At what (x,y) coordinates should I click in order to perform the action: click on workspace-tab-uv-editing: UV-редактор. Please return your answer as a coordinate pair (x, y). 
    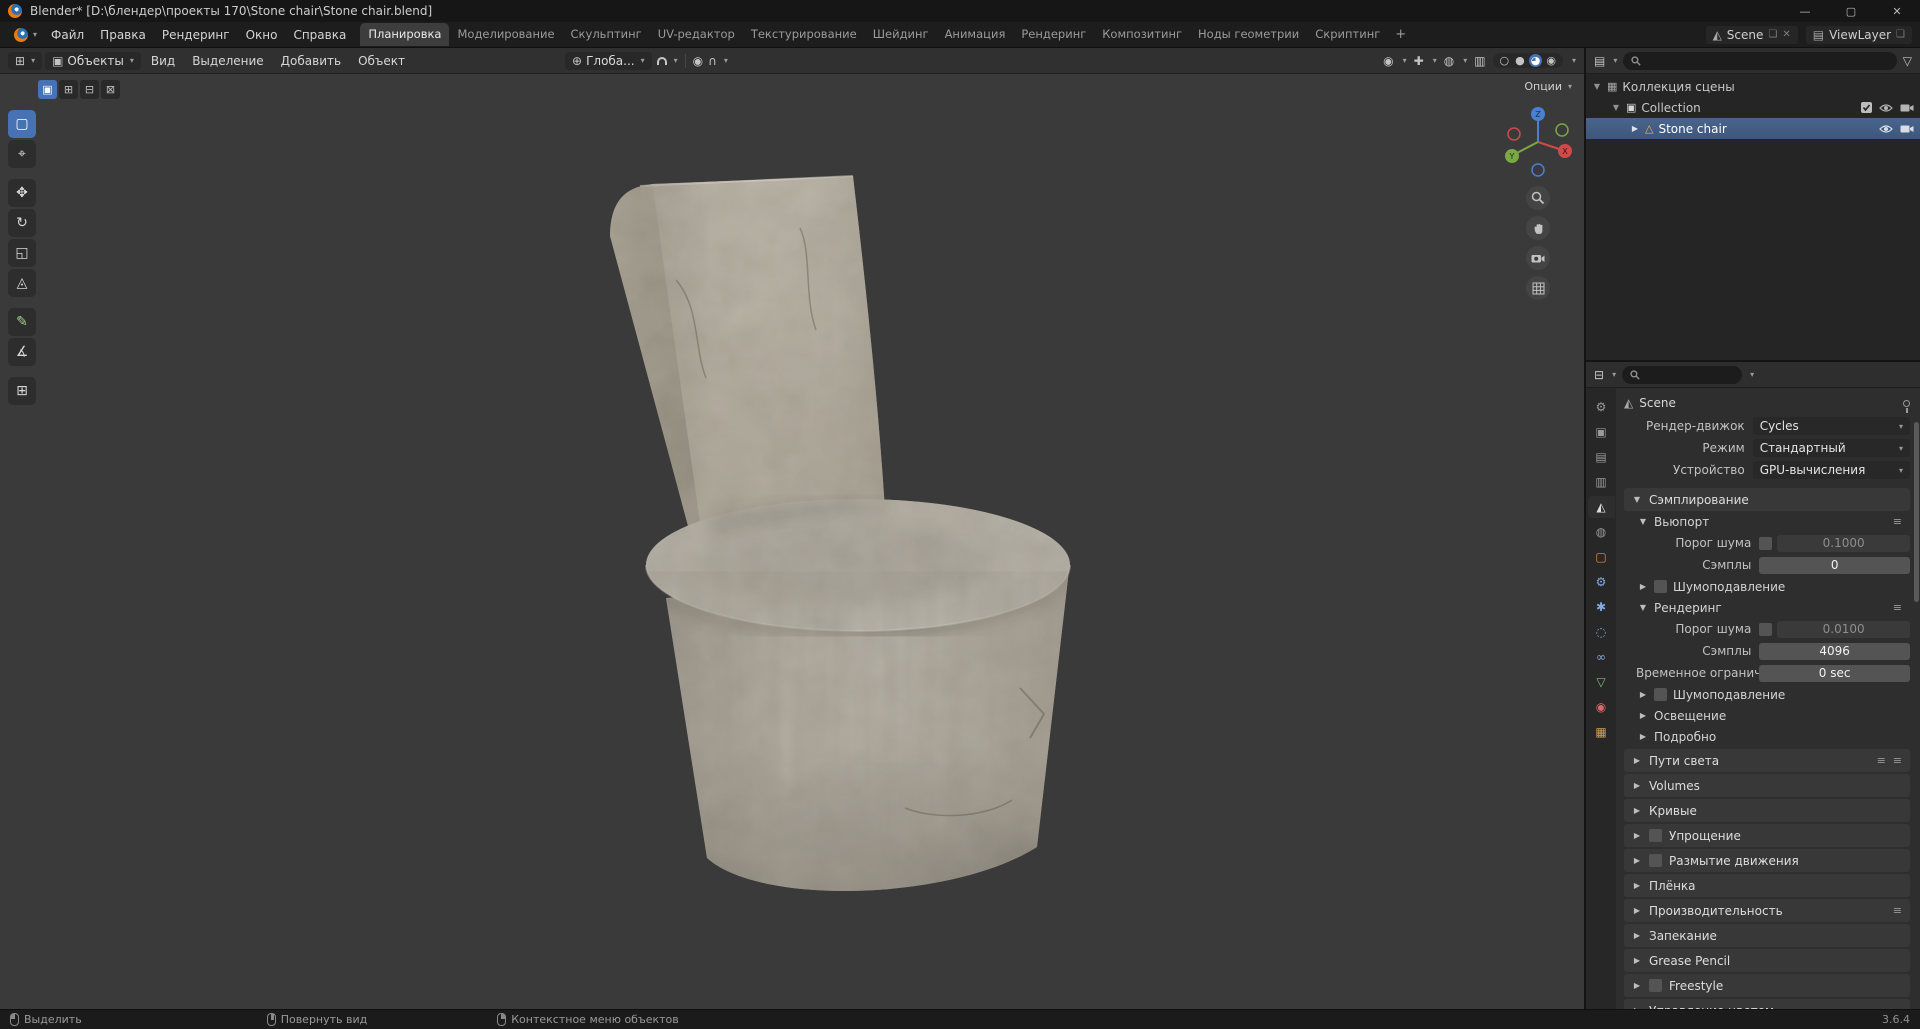
    Looking at the image, I should click on (696, 34).